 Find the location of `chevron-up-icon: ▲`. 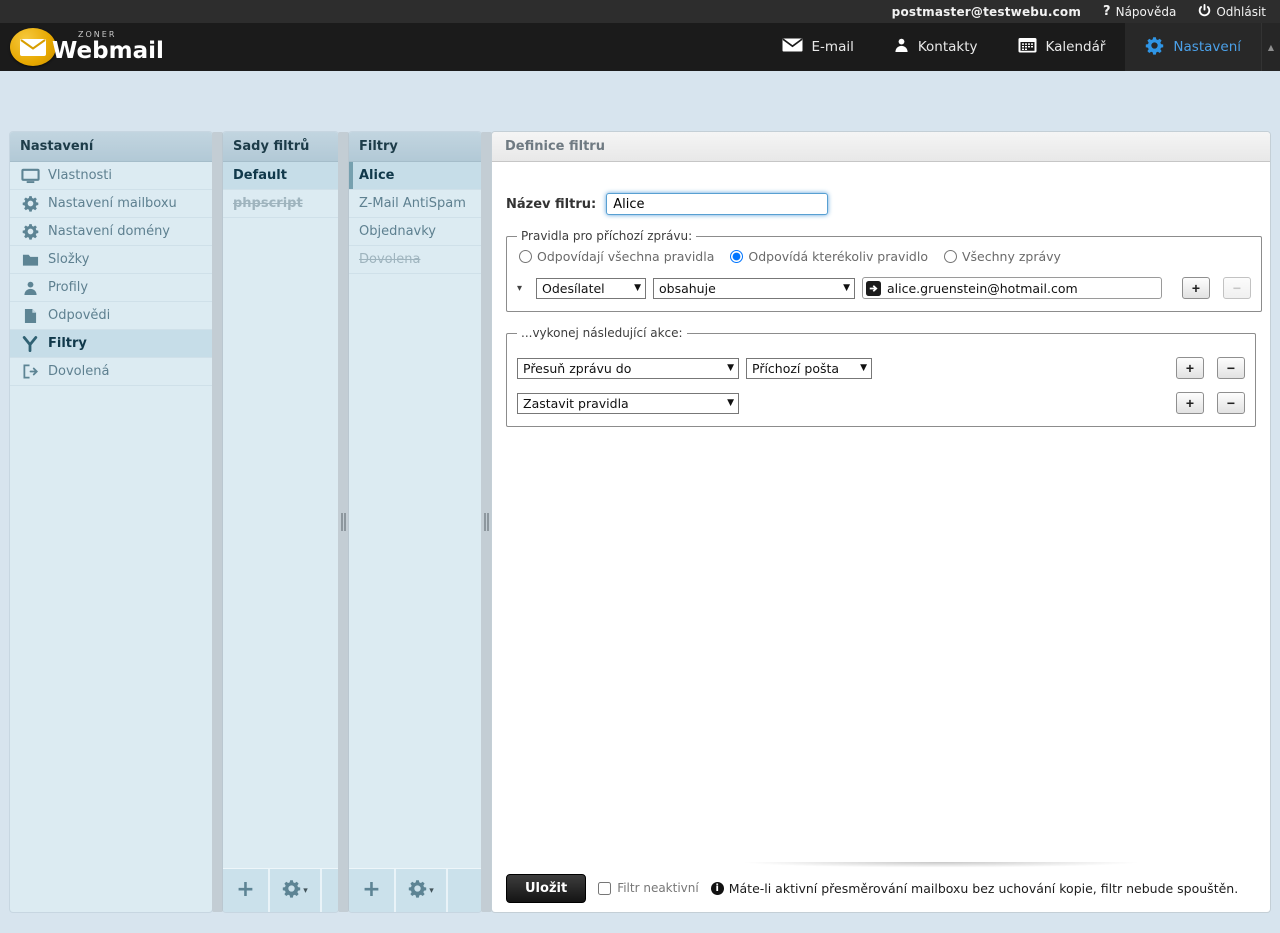

chevron-up-icon: ▲ is located at coordinates (1271, 47).